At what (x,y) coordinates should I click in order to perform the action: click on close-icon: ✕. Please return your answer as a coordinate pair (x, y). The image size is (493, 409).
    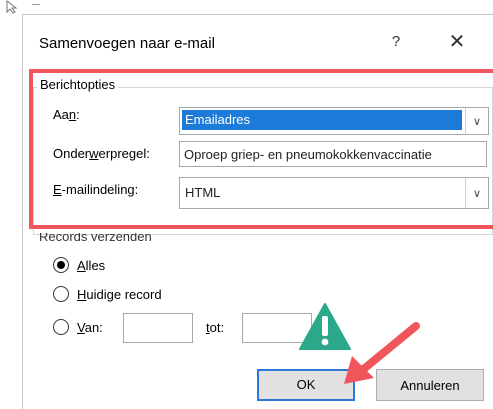
    Looking at the image, I should click on (457, 42).